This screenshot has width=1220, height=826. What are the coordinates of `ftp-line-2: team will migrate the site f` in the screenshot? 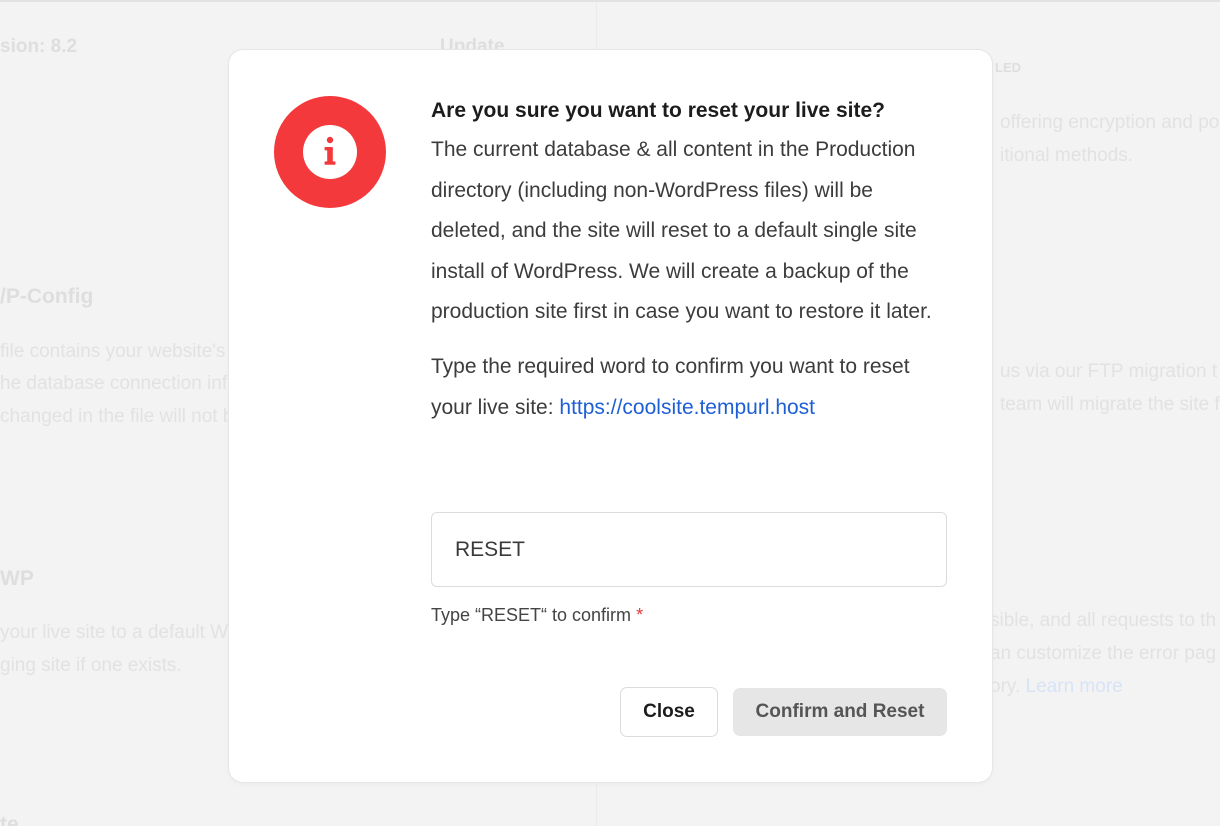 It's located at (1110, 404).